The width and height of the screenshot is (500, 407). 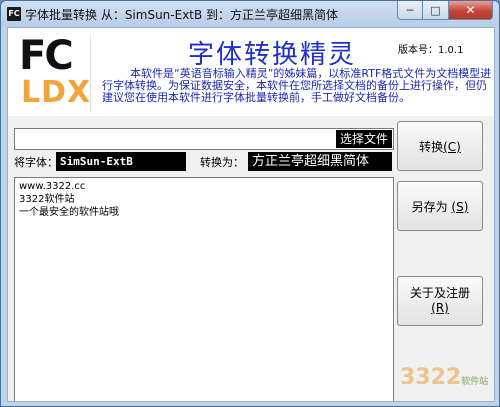 What do you see at coordinates (429, 206) in the screenshot?
I see `save-as-button-label: 另存为` at bounding box center [429, 206].